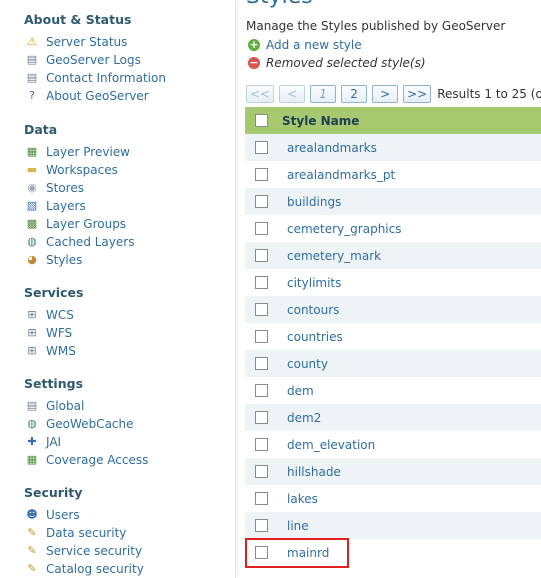 The width and height of the screenshot is (541, 578). What do you see at coordinates (124, 351) in the screenshot?
I see `sidebar-item-wms: ⊞ WMS` at bounding box center [124, 351].